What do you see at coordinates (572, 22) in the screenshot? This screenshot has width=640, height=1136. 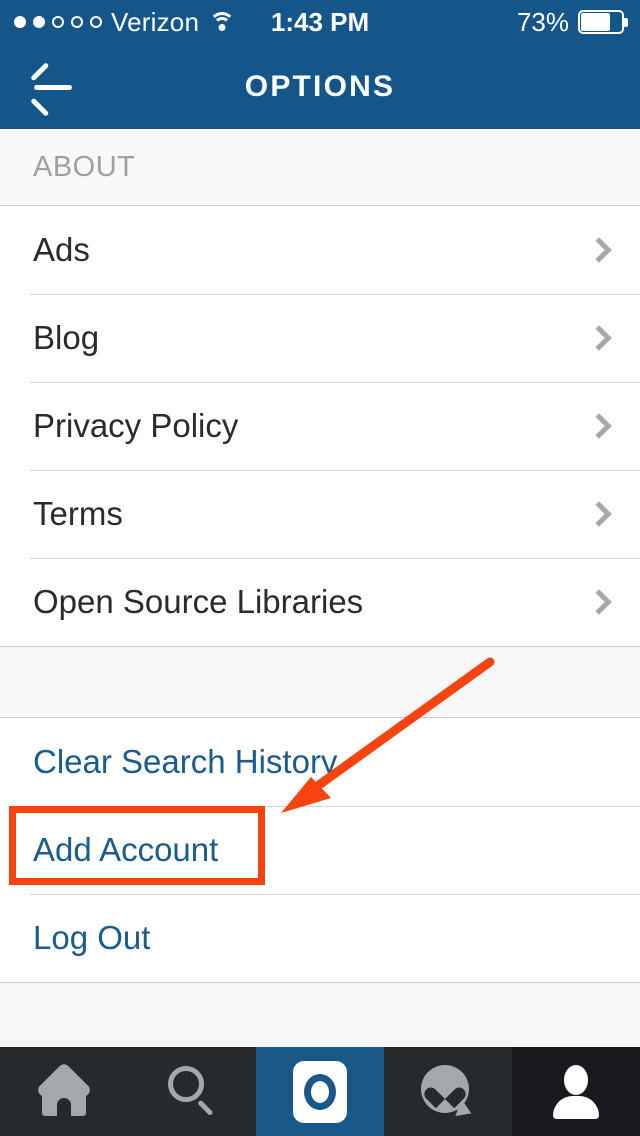 I see `status-bar-right: 73%` at bounding box center [572, 22].